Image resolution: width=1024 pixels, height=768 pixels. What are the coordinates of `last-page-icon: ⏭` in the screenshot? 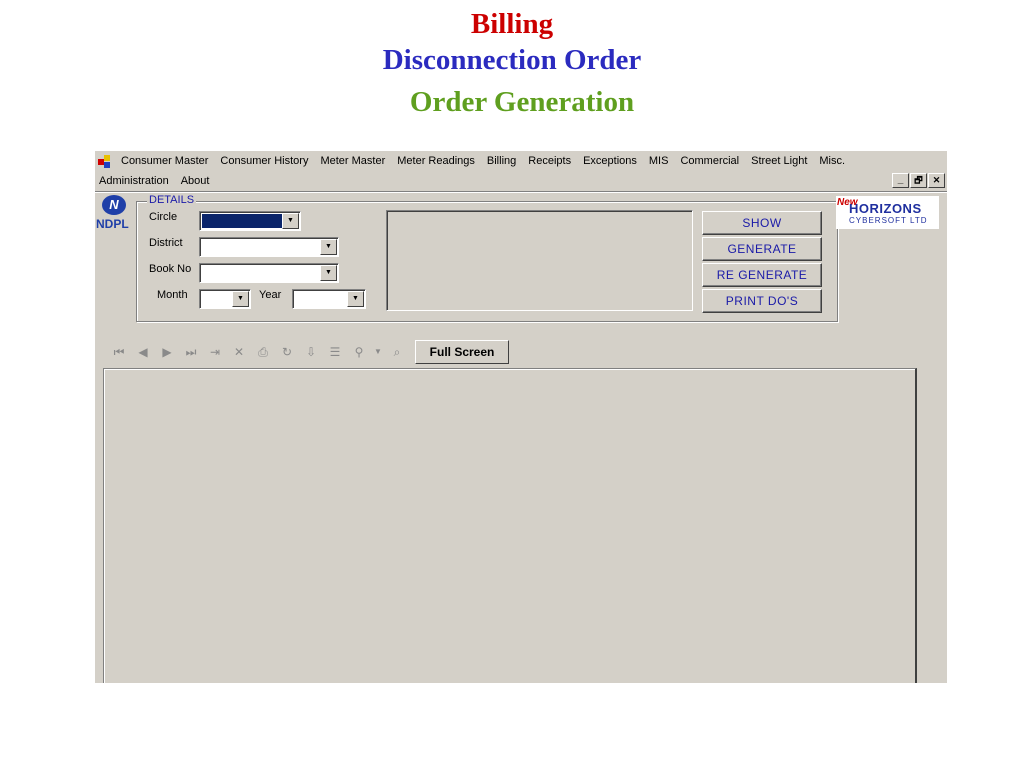 It's located at (191, 352).